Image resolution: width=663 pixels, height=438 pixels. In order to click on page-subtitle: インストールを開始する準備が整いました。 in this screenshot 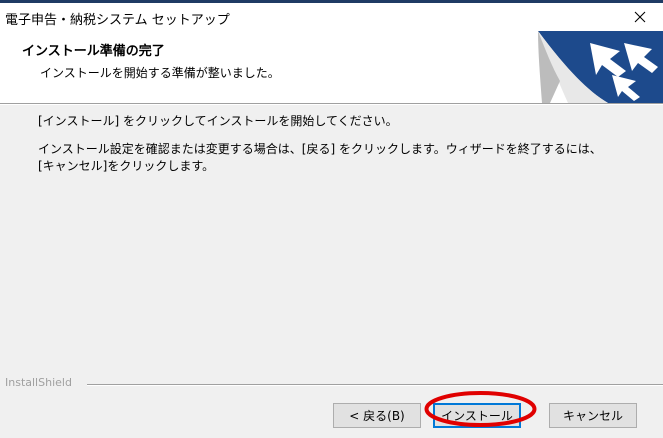, I will do `click(160, 73)`.